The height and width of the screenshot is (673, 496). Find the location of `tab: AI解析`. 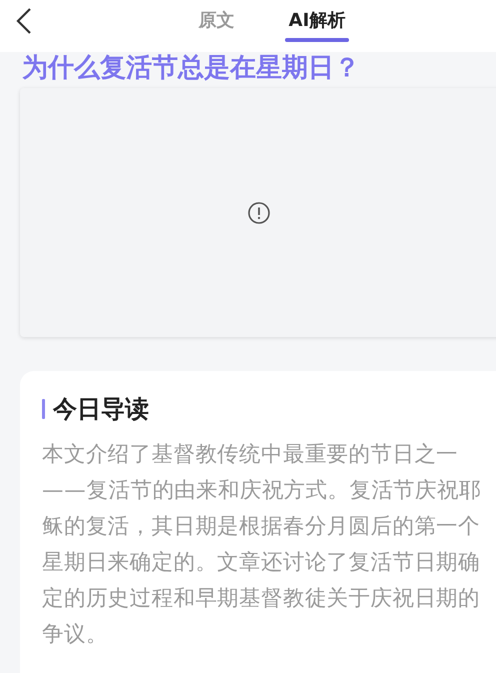

tab: AI解析 is located at coordinates (317, 23).